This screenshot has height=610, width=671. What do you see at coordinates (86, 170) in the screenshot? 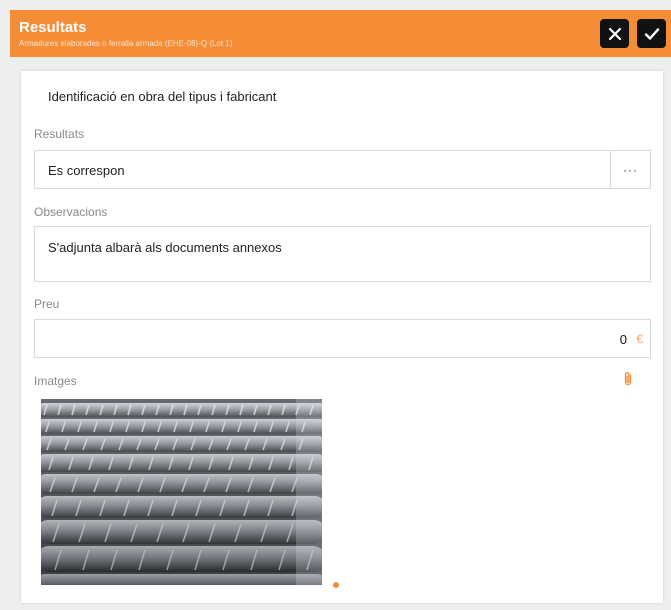
I see `results-value: Es correspon` at bounding box center [86, 170].